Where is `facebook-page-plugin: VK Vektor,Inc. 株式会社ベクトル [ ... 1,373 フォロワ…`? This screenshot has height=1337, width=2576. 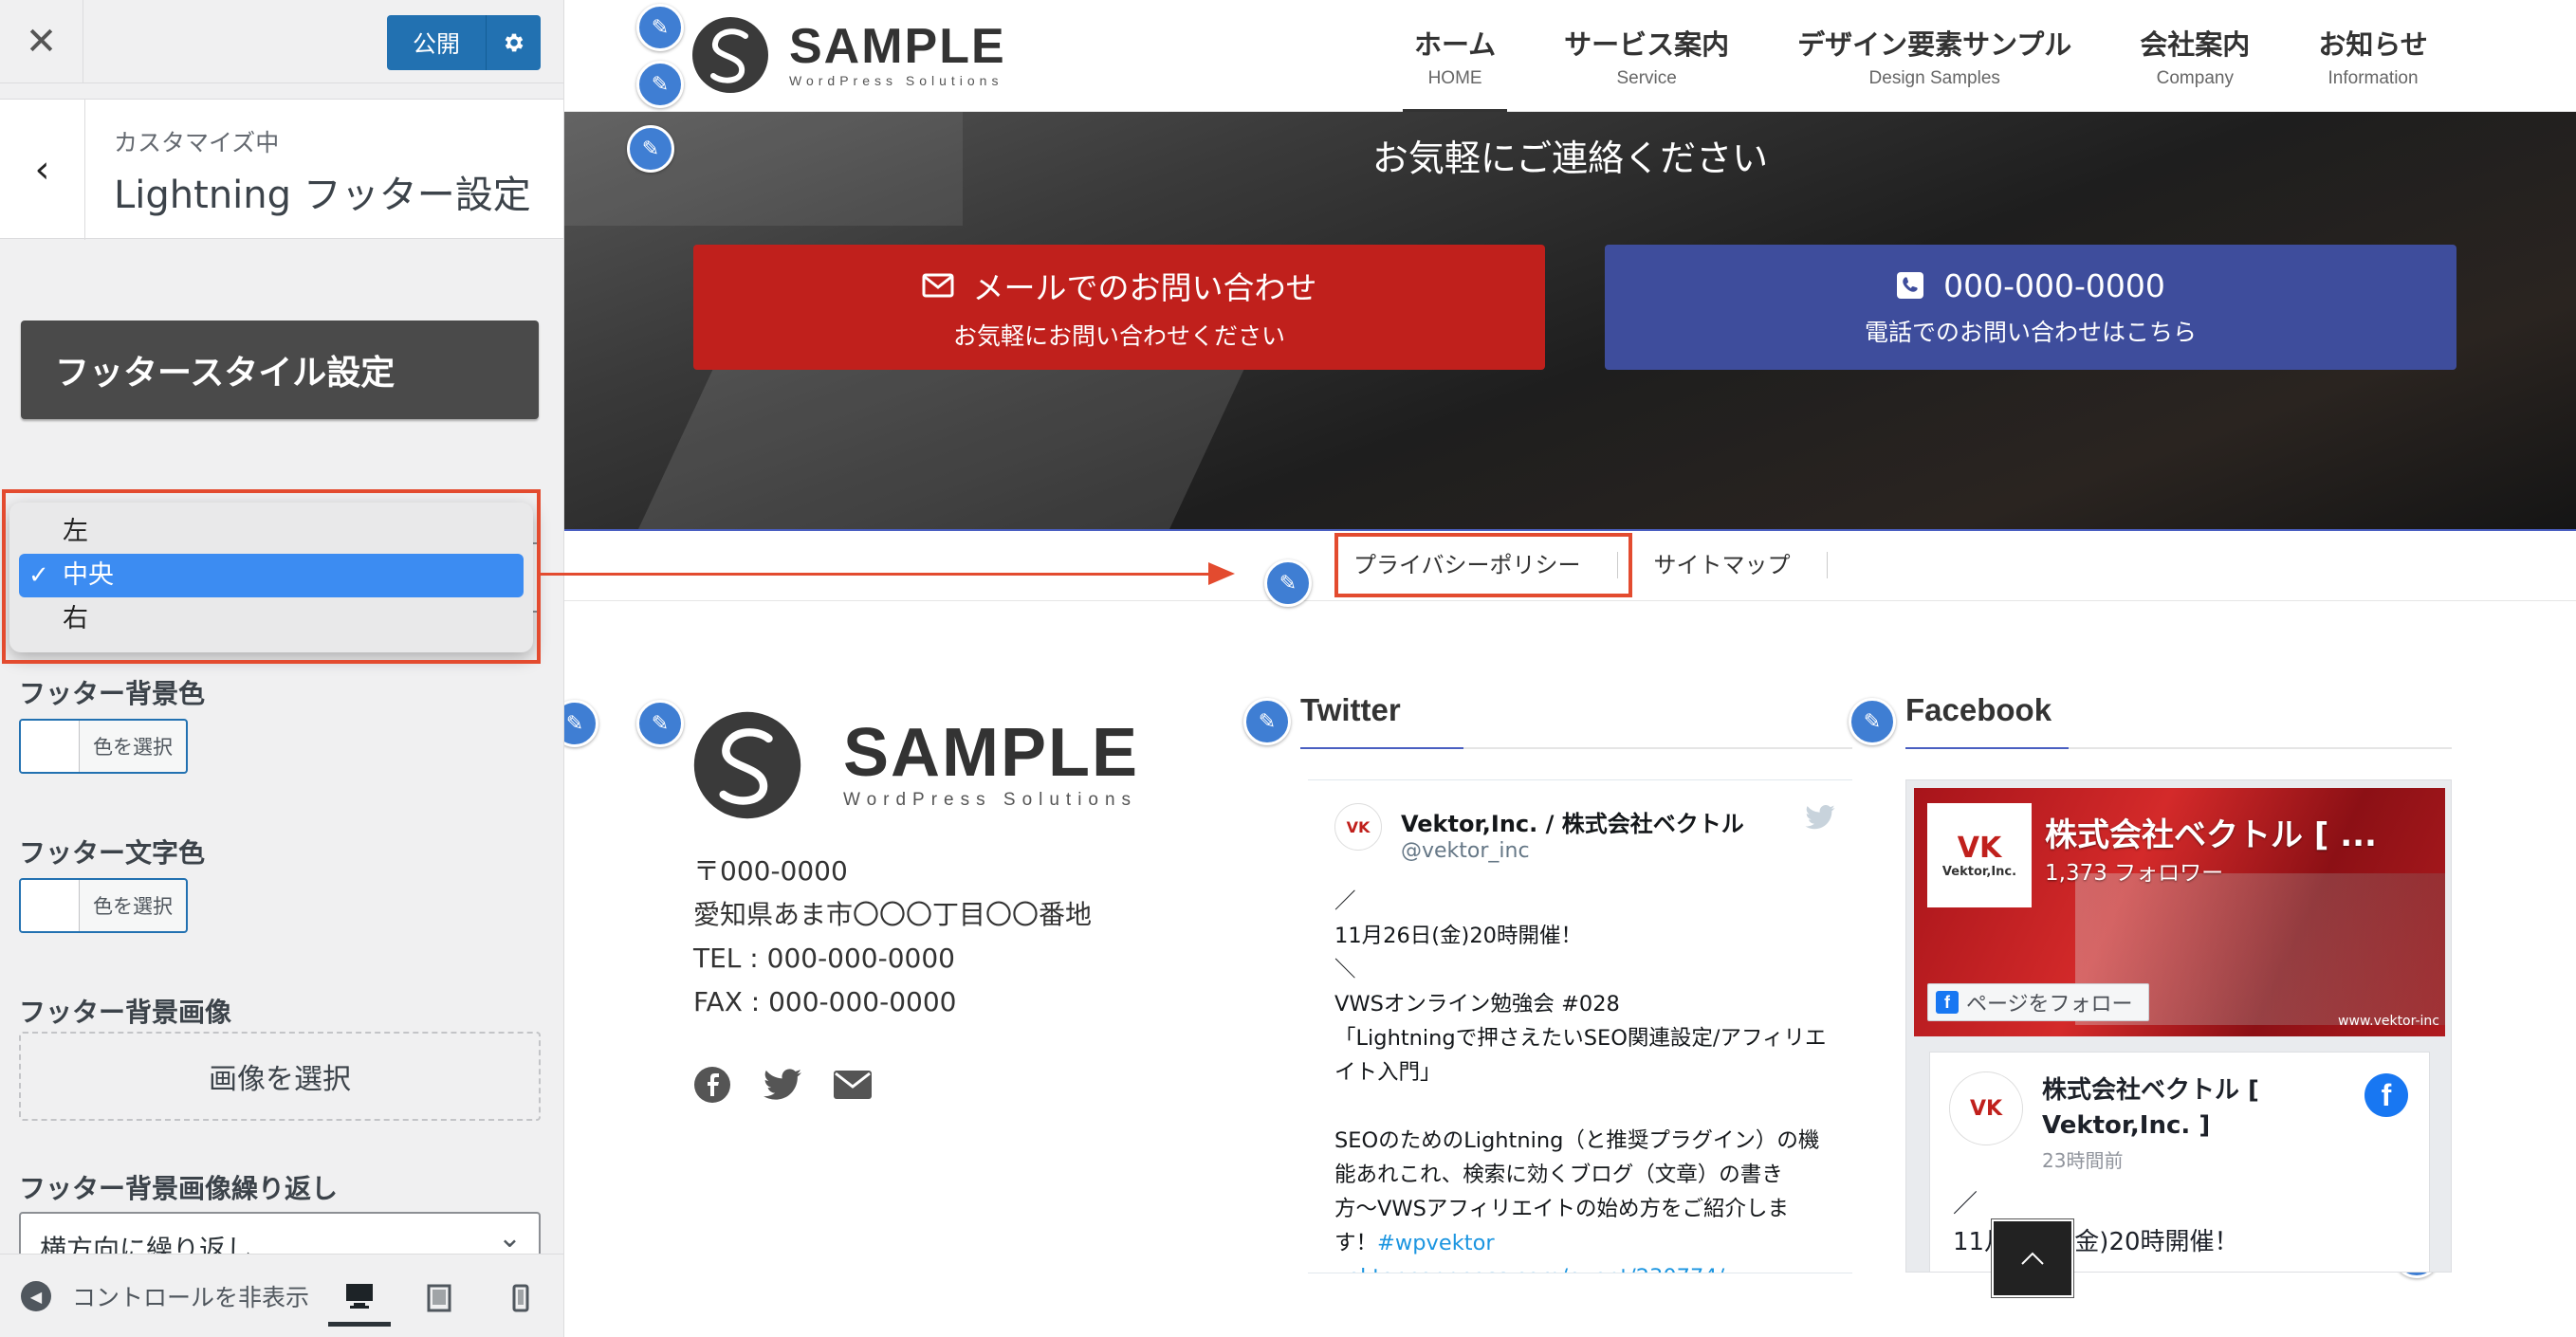 facebook-page-plugin: VK Vektor,Inc. 株式会社ベクトル [ ... 1,373 フォロワ… is located at coordinates (2178, 1026).